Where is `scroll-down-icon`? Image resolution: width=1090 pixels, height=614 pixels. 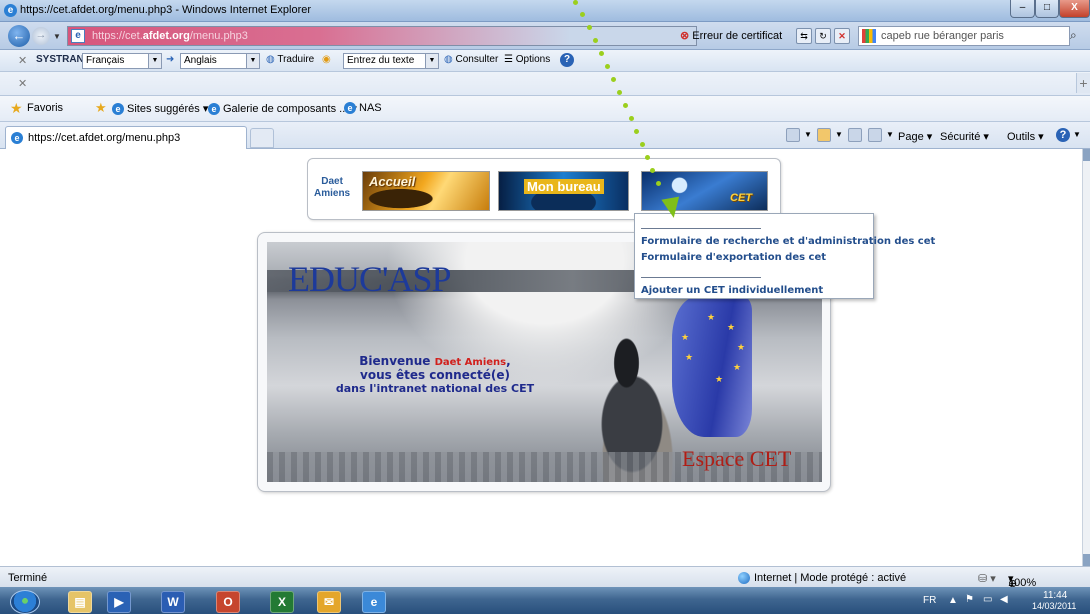 scroll-down-icon is located at coordinates (1086, 560).